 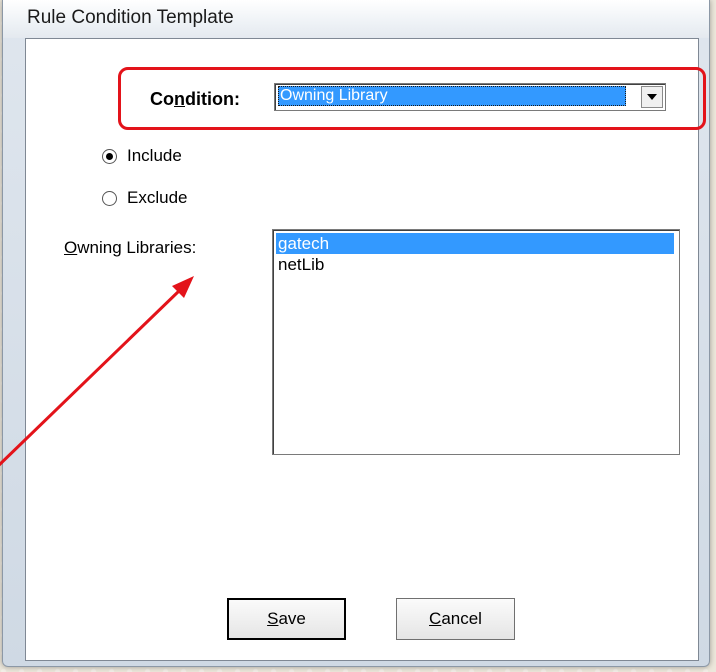 I want to click on condition-label: Condition:, so click(x=195, y=99).